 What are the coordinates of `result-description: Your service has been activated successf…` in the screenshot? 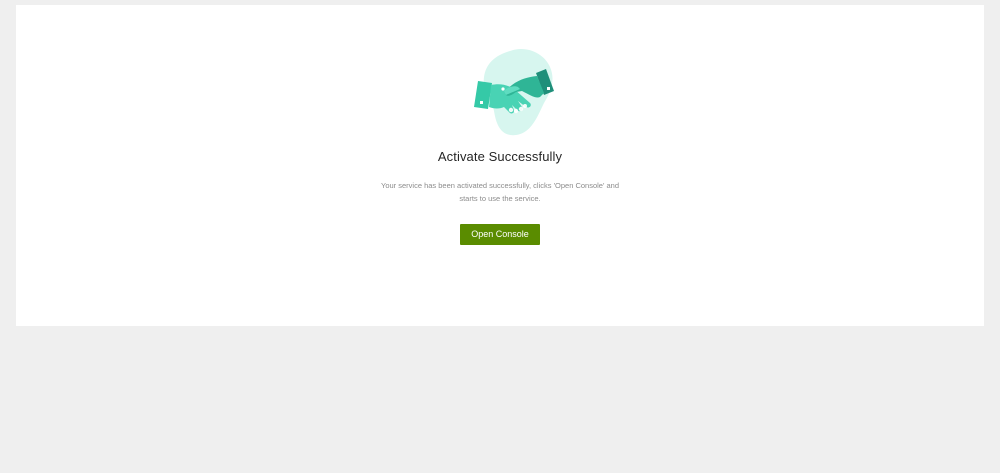 It's located at (500, 192).